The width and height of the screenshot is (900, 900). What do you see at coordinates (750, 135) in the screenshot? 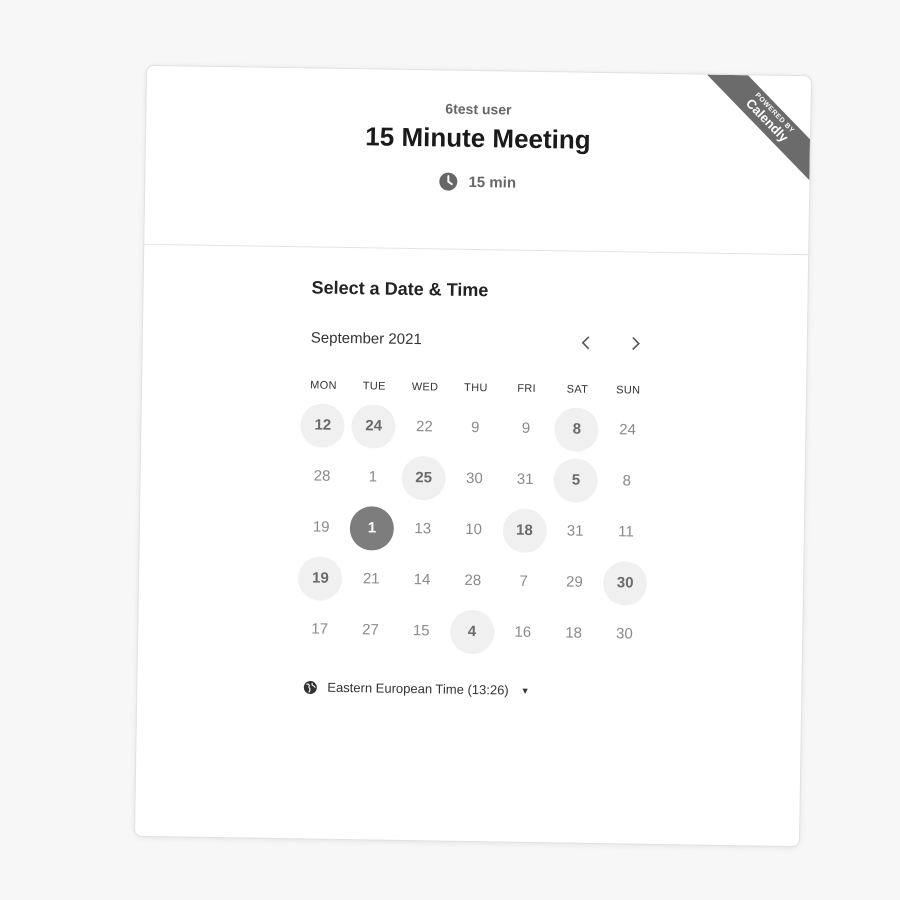
I see `powered-by-ribbon: POWERED BY Calendly` at bounding box center [750, 135].